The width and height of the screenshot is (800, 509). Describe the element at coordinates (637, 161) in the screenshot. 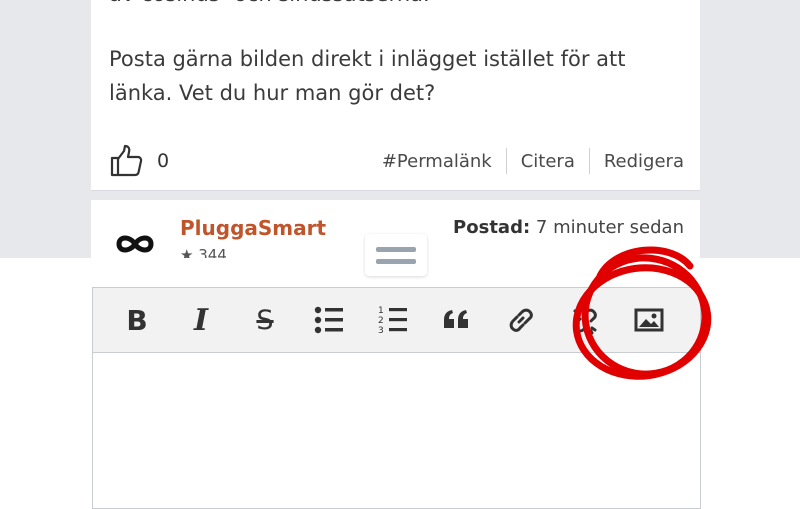

I see `edit-link: Redigera` at that location.